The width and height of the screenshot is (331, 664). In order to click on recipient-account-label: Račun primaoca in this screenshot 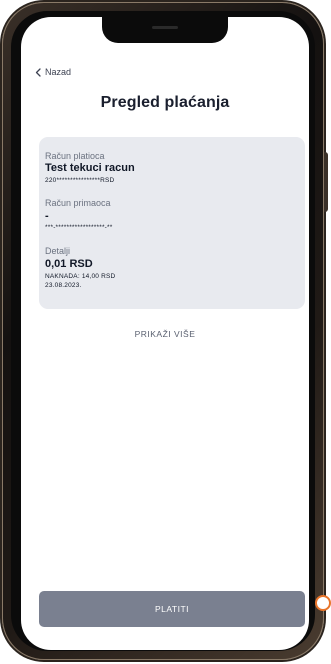, I will do `click(78, 203)`.